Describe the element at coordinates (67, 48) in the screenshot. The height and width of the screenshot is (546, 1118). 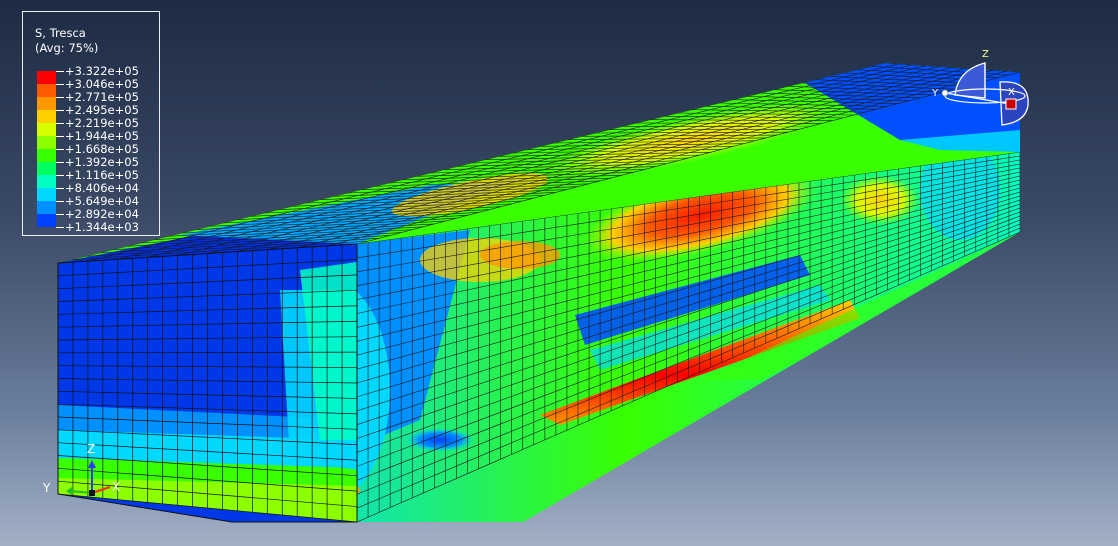
I see `legend-averaging: (Avg: 75%)` at that location.